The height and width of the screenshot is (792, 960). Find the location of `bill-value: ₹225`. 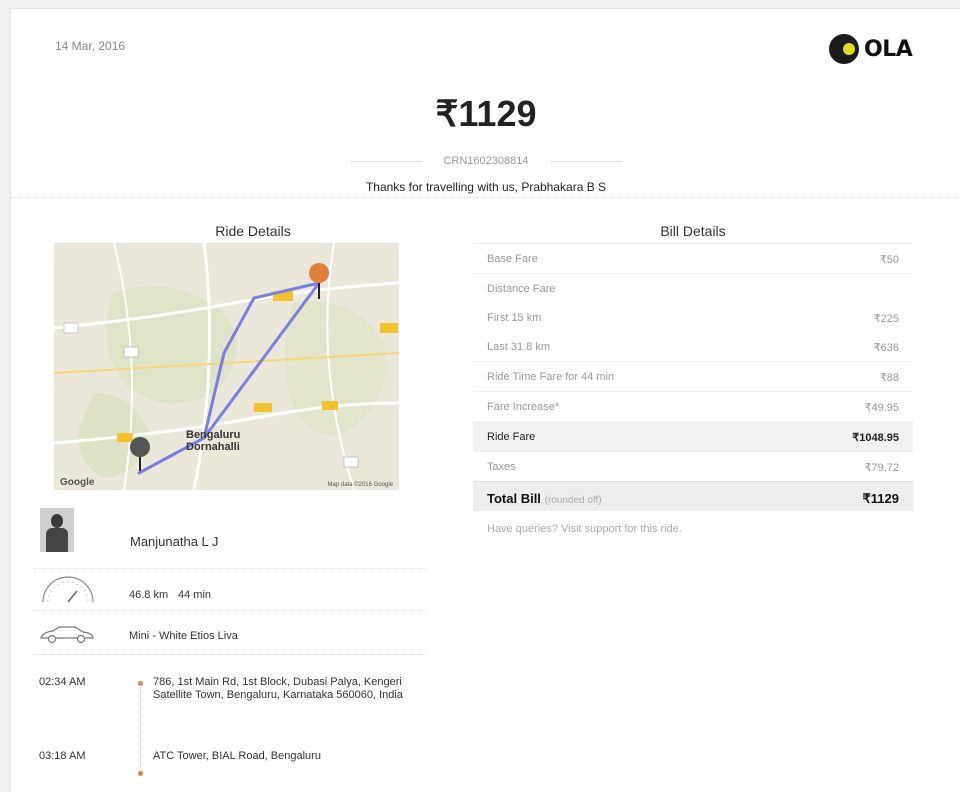

bill-value: ₹225 is located at coordinates (886, 319).